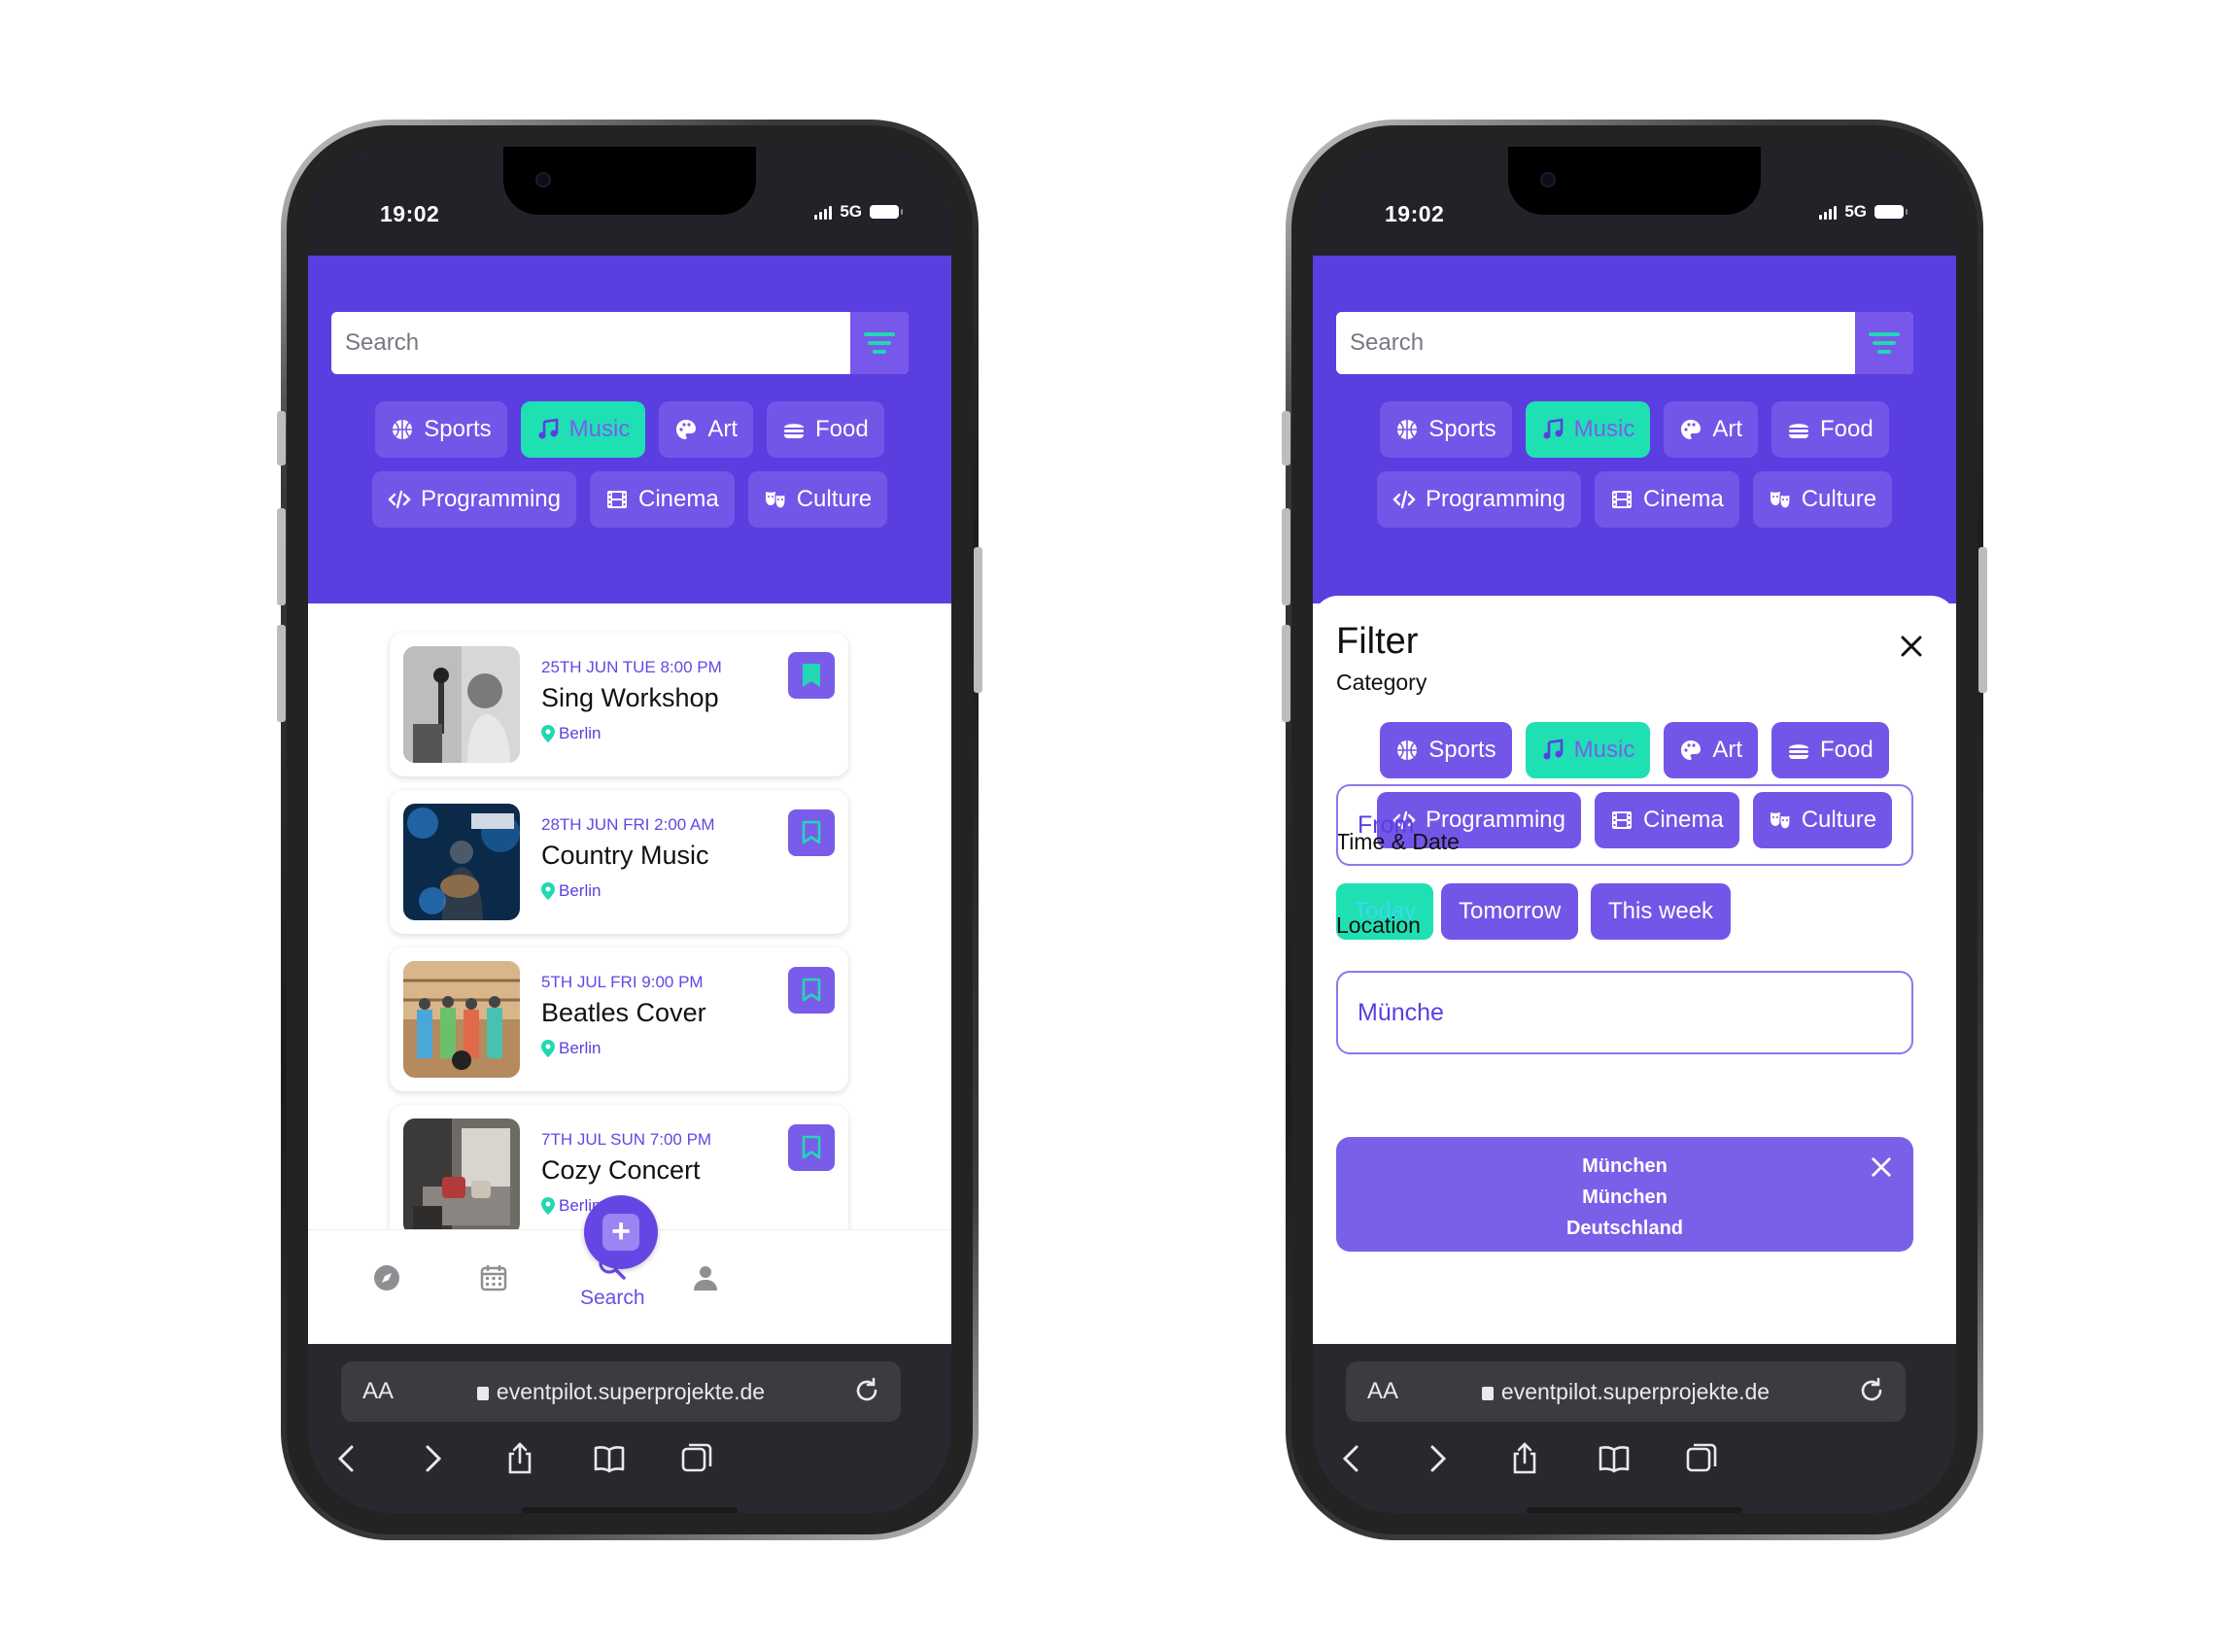 This screenshot has height=1652, width=2235. What do you see at coordinates (678, 499) in the screenshot?
I see `category-chip-label: Cinema` at bounding box center [678, 499].